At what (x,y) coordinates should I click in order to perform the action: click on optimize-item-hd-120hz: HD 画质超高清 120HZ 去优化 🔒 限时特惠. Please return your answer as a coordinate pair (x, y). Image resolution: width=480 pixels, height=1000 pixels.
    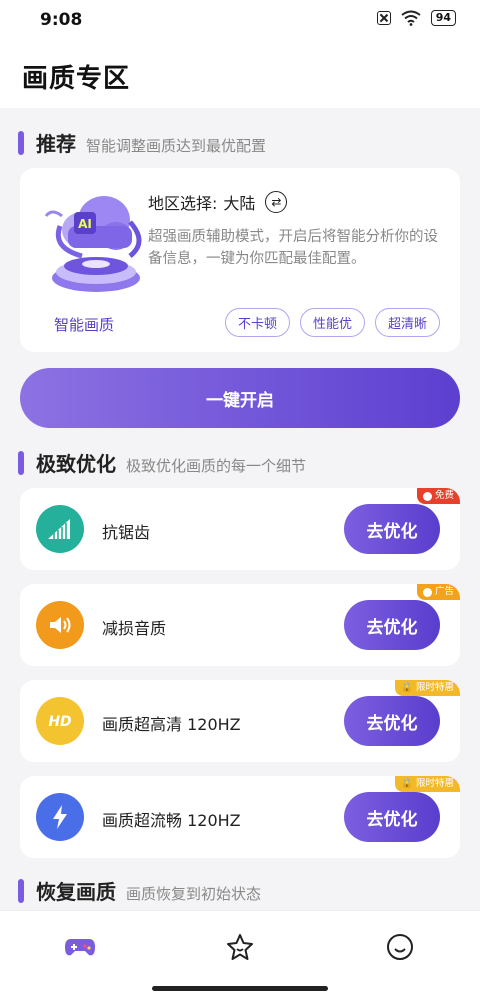
    Looking at the image, I should click on (240, 721).